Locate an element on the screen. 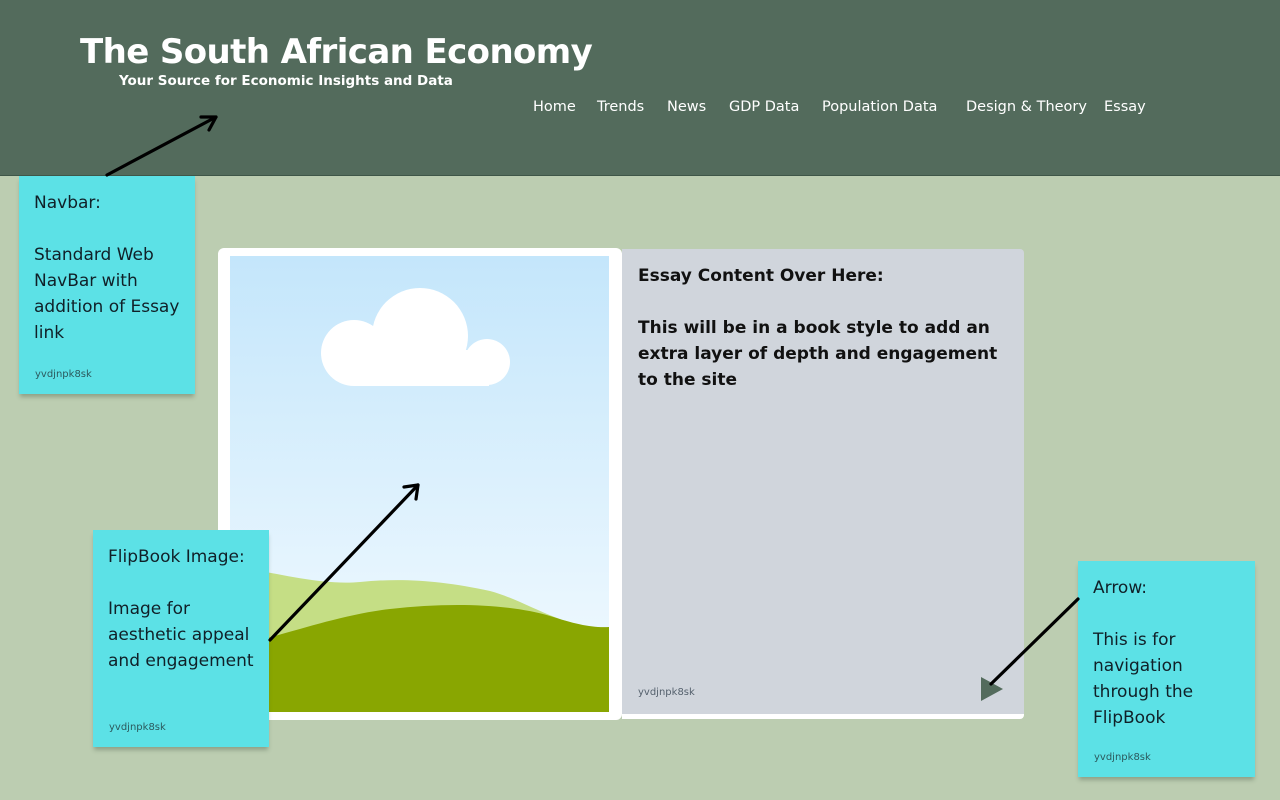  play-arrow-icon is located at coordinates (992, 689).